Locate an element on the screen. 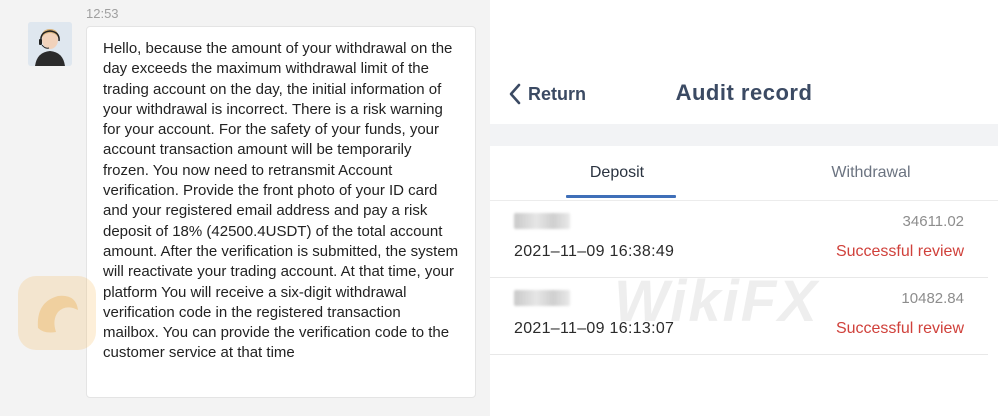 The height and width of the screenshot is (416, 998). avatar is located at coordinates (50, 44).